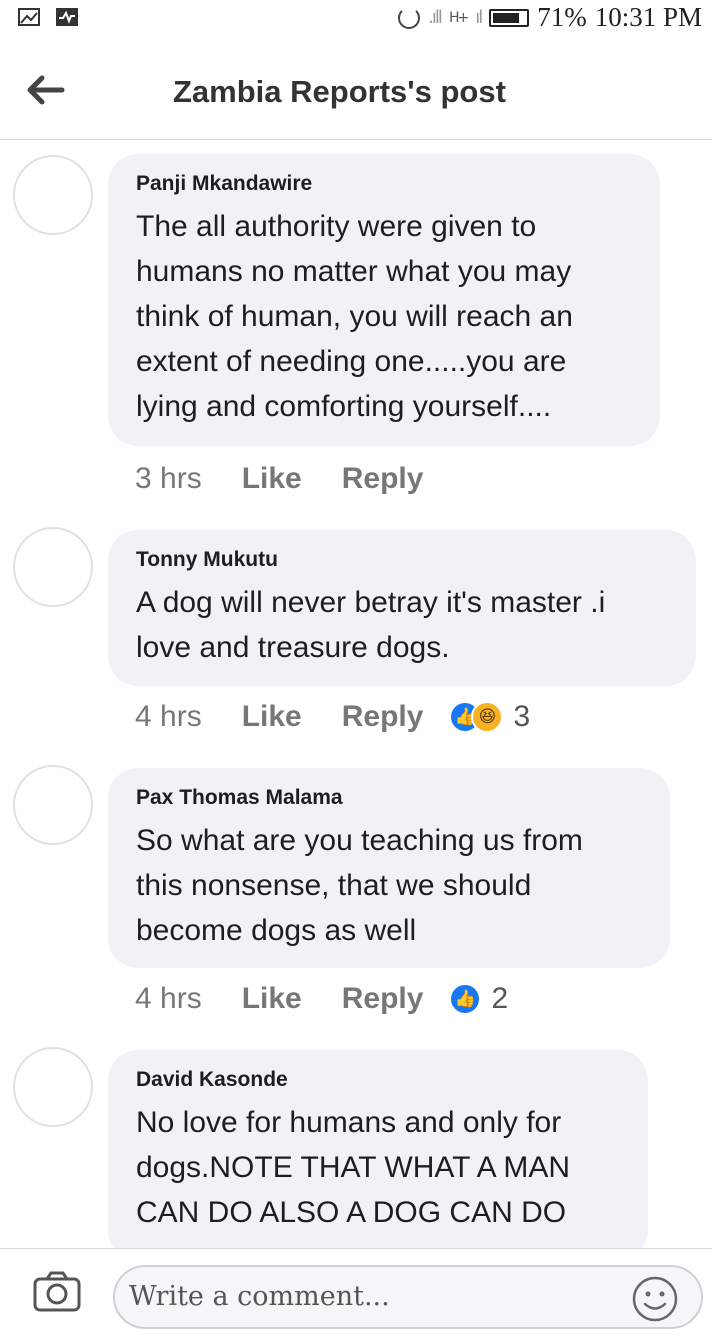 The height and width of the screenshot is (1340, 712). I want to click on signal-bars-icon: ıl, so click(479, 17).